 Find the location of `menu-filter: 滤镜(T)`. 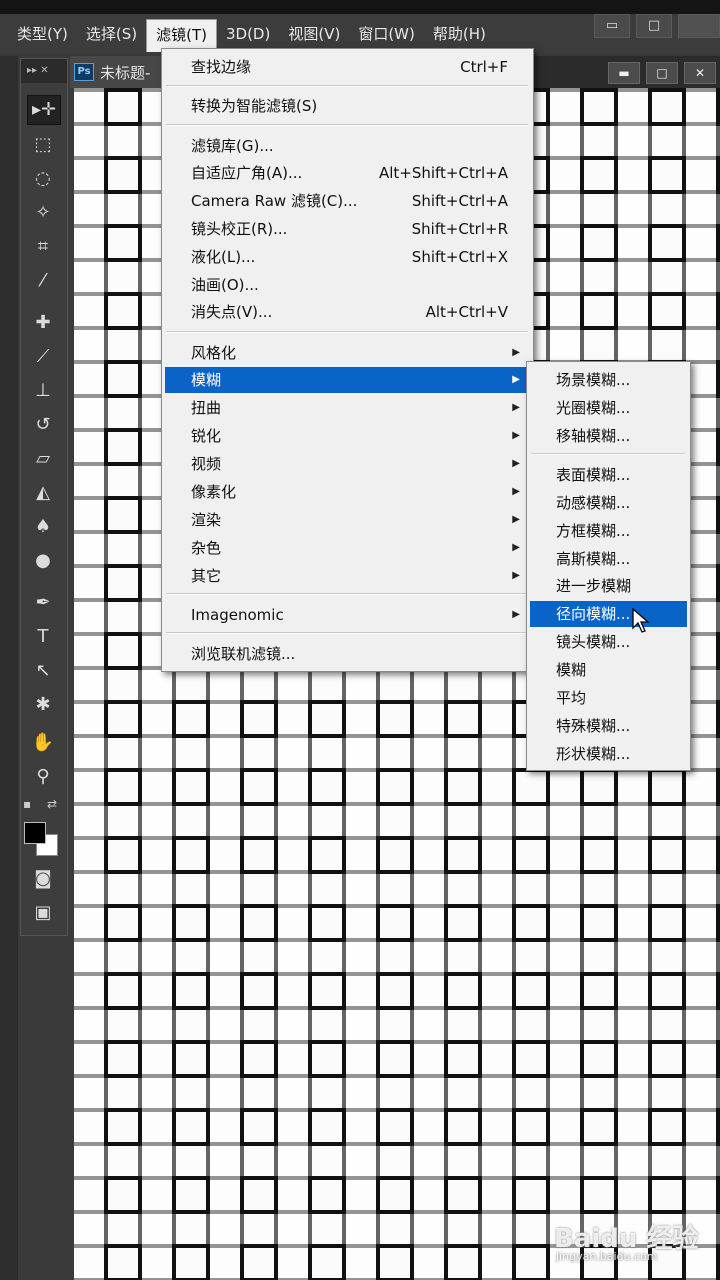

menu-filter: 滤镜(T) is located at coordinates (181, 35).